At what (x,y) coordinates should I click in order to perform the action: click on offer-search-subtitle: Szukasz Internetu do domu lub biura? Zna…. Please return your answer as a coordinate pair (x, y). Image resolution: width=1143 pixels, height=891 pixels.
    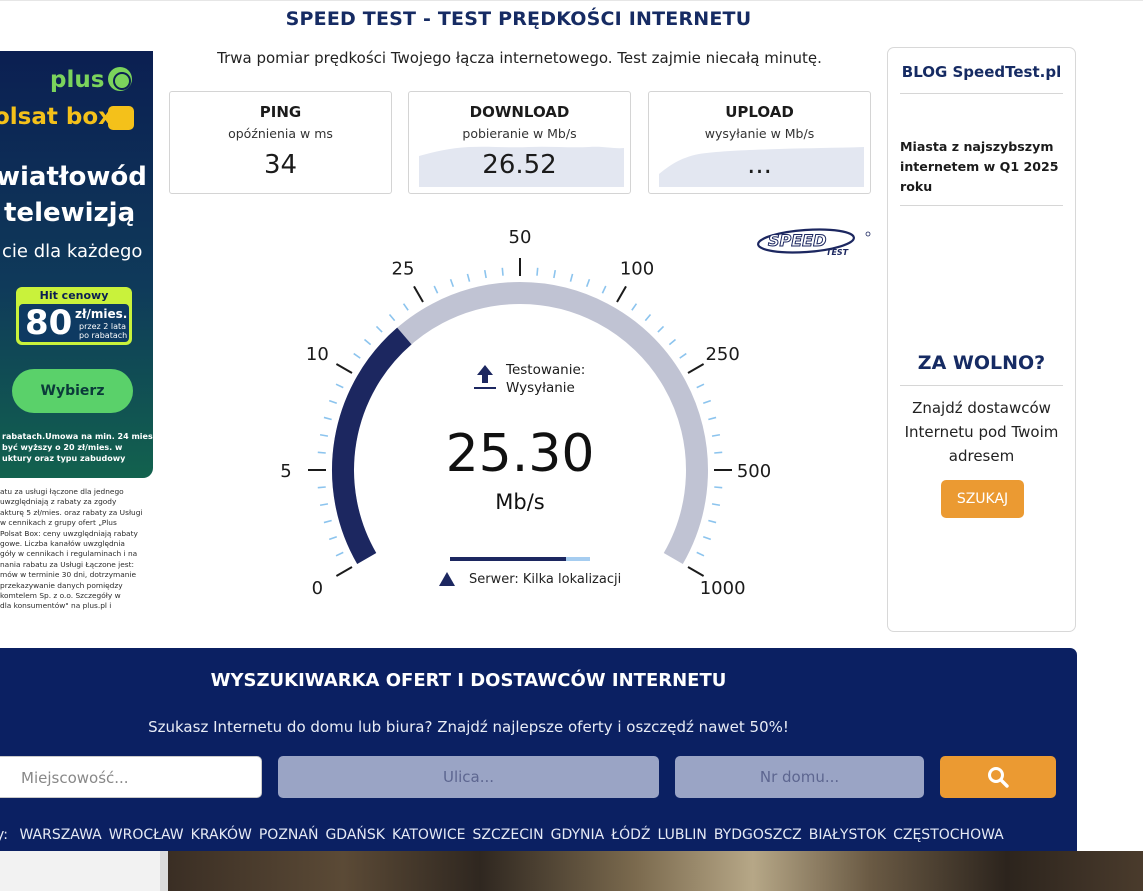
    Looking at the image, I should click on (468, 727).